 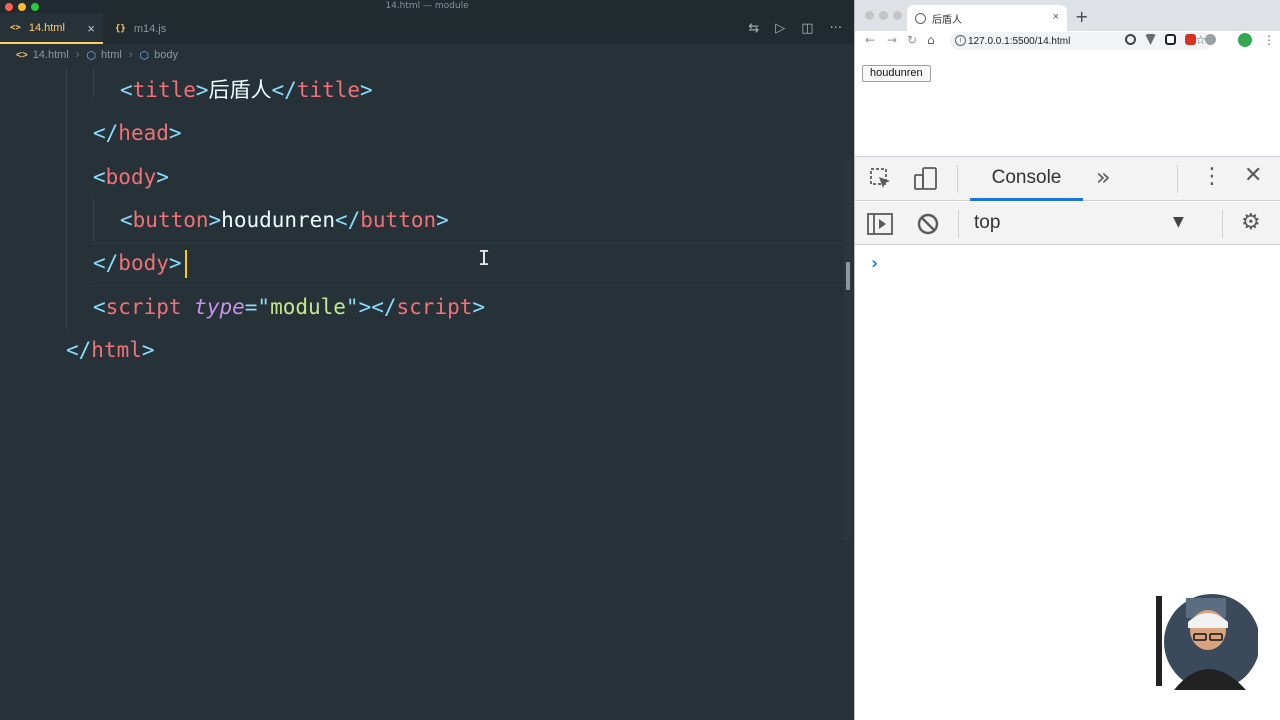 I want to click on current-line-highlight, so click(x=468, y=264).